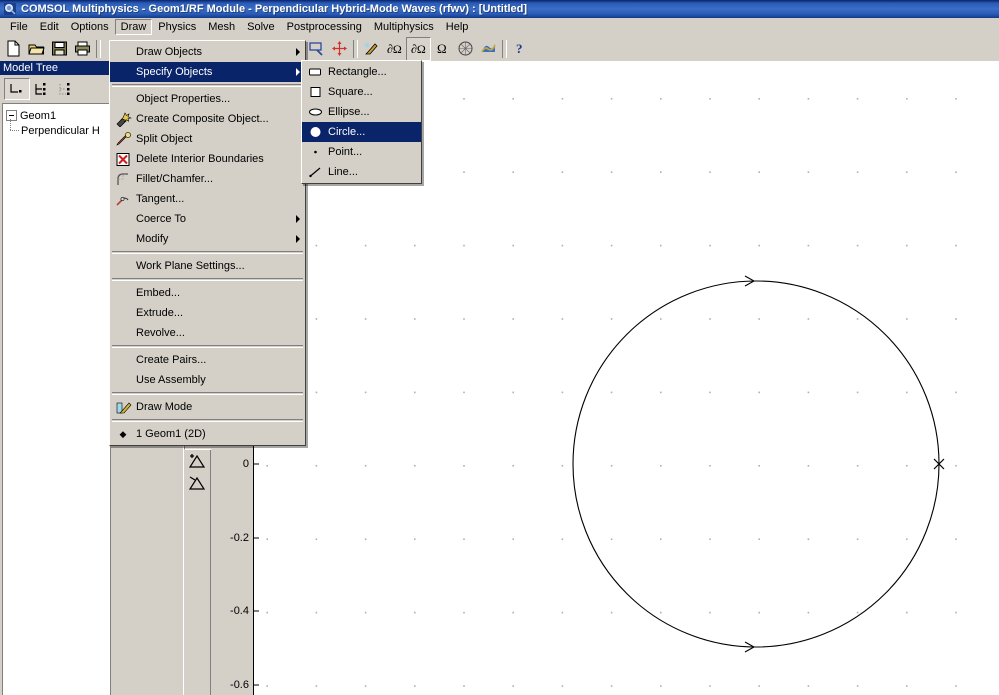 The width and height of the screenshot is (999, 695). Describe the element at coordinates (59, 49) in the screenshot. I see `save-icon` at that location.